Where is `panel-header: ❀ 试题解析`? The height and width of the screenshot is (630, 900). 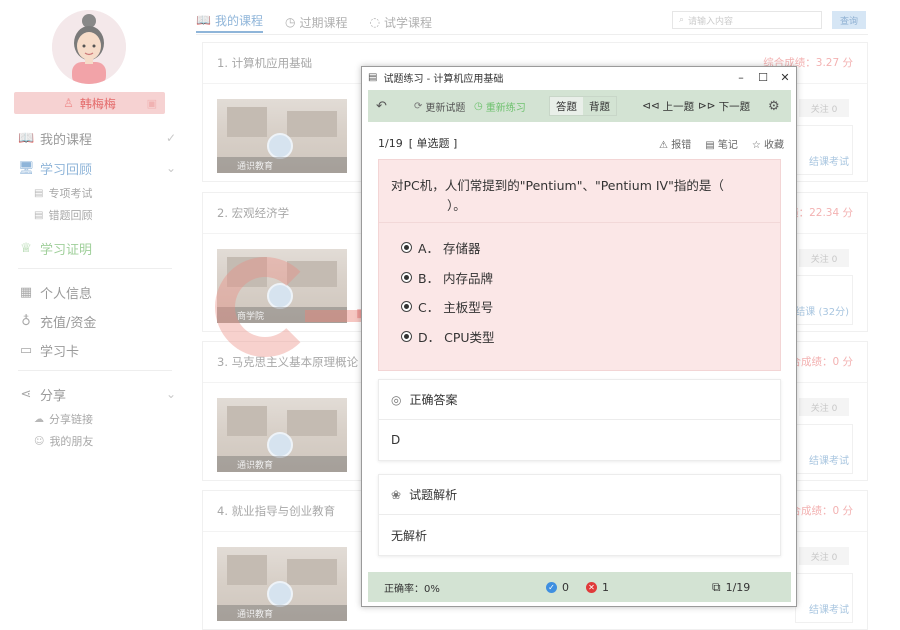
panel-header: ❀ 试题解析 is located at coordinates (579, 495).